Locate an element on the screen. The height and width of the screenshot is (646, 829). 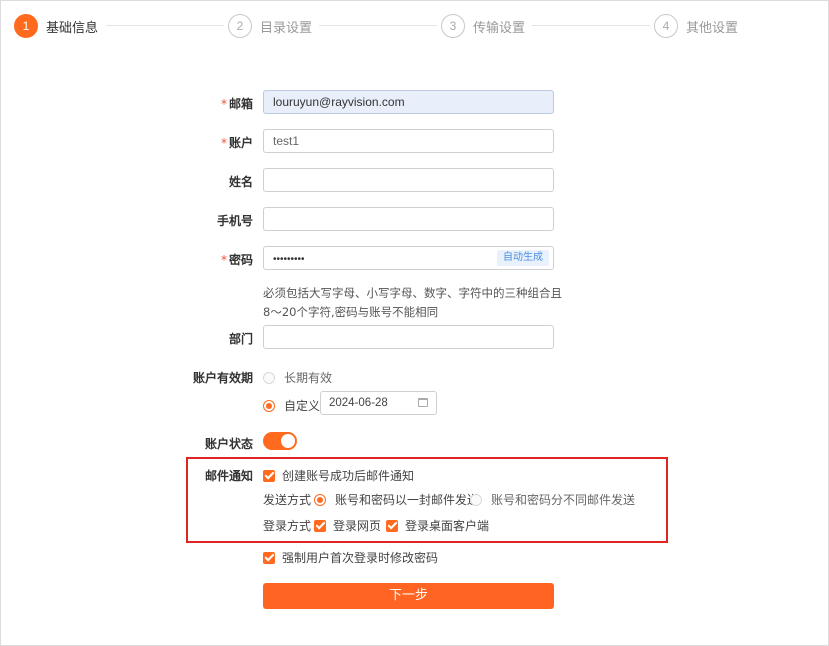
status-label: 账户状态 is located at coordinates (228, 444).